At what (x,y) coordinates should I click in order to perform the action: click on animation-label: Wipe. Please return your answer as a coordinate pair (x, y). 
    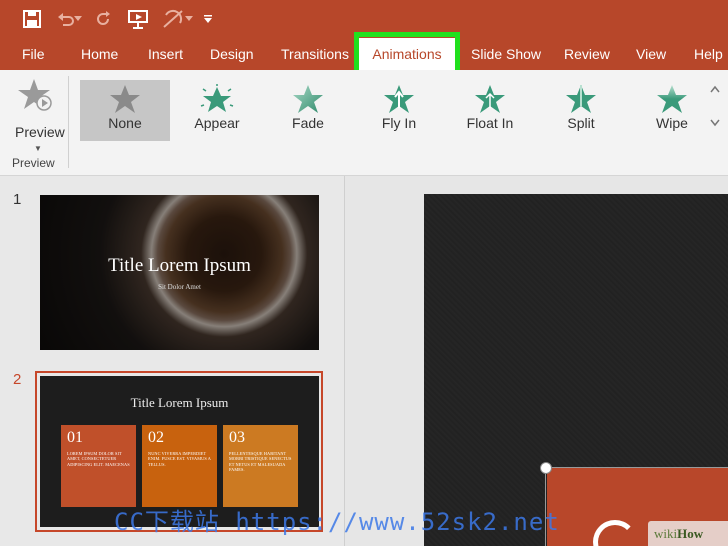
    Looking at the image, I should click on (672, 123).